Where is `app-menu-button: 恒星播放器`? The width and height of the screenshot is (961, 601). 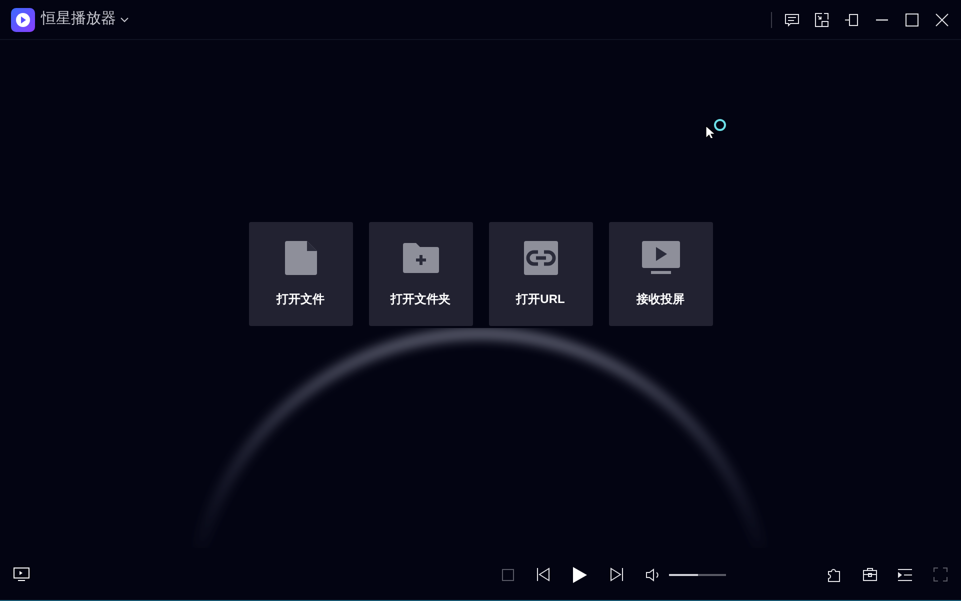 app-menu-button: 恒星播放器 is located at coordinates (85, 19).